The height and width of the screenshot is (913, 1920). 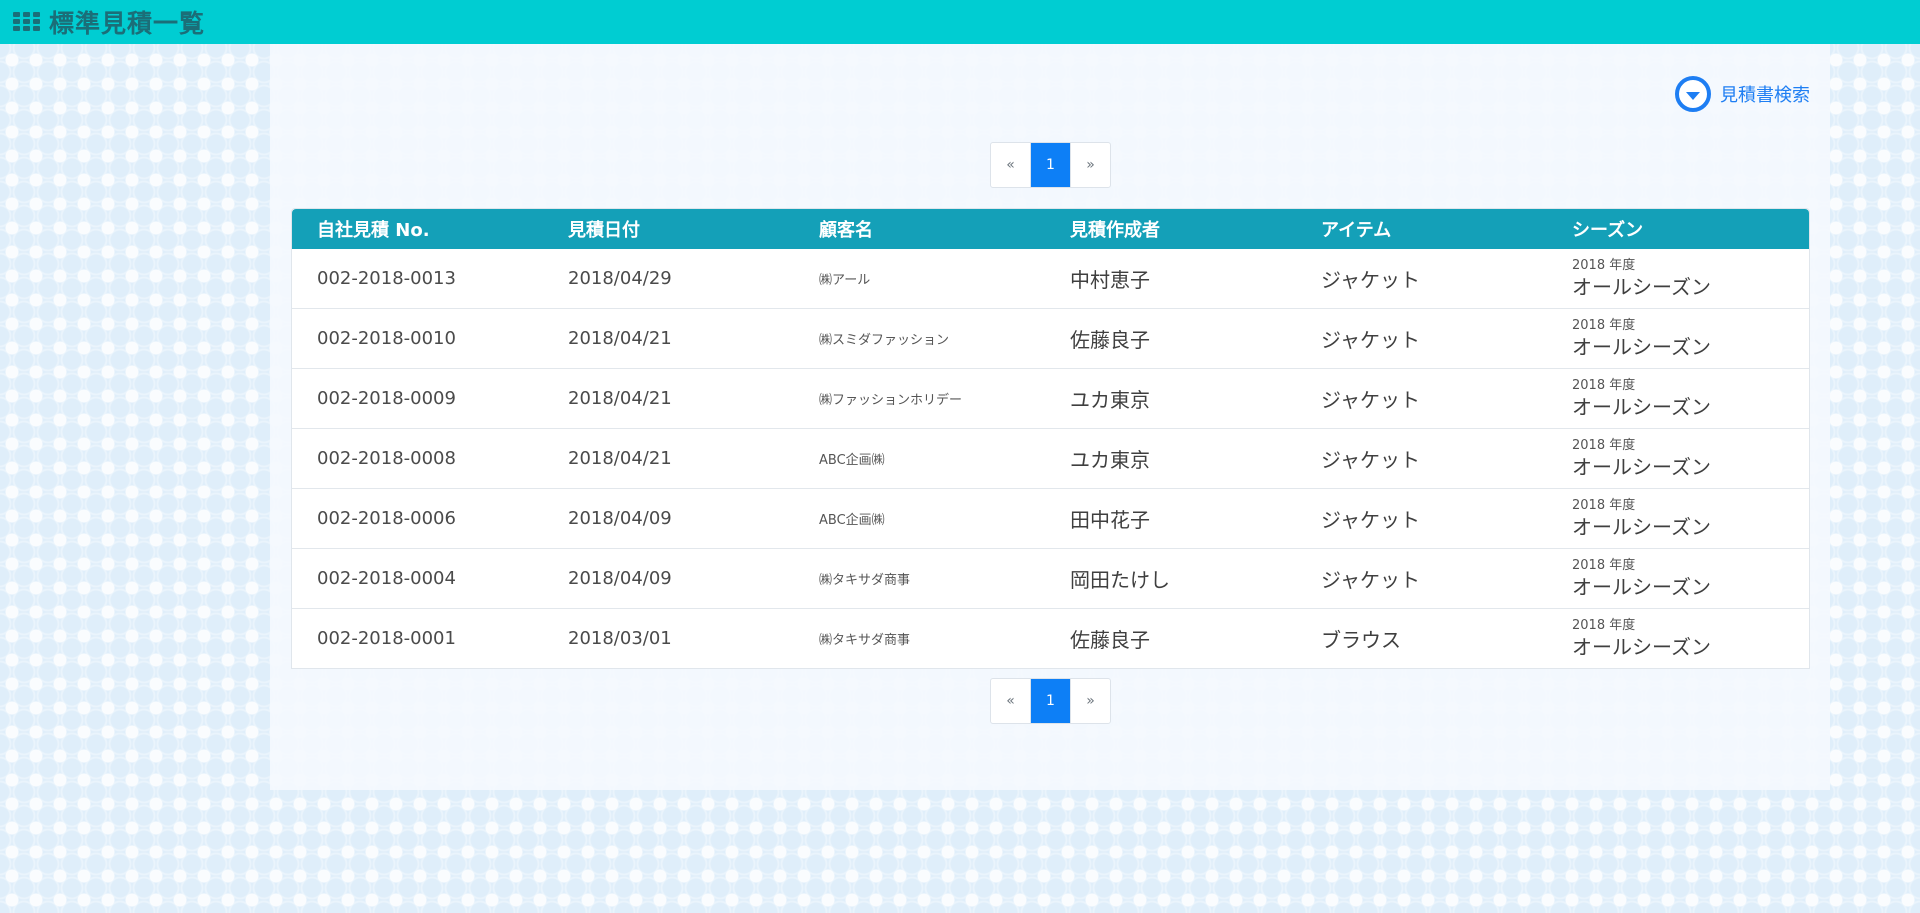 I want to click on cell-estimate-date: 2018/03/01, so click(x=620, y=638).